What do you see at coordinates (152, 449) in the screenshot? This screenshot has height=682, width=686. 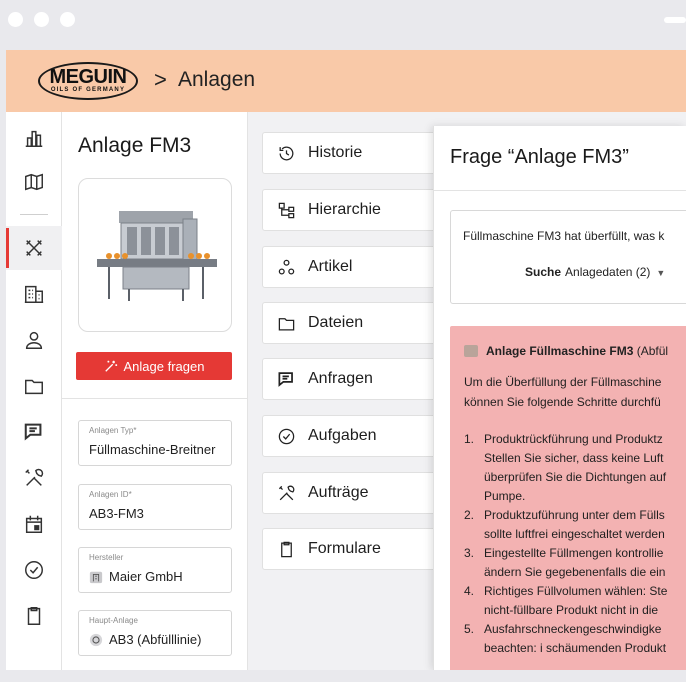 I see `asset-type-value: Füllmaschine-Breitner` at bounding box center [152, 449].